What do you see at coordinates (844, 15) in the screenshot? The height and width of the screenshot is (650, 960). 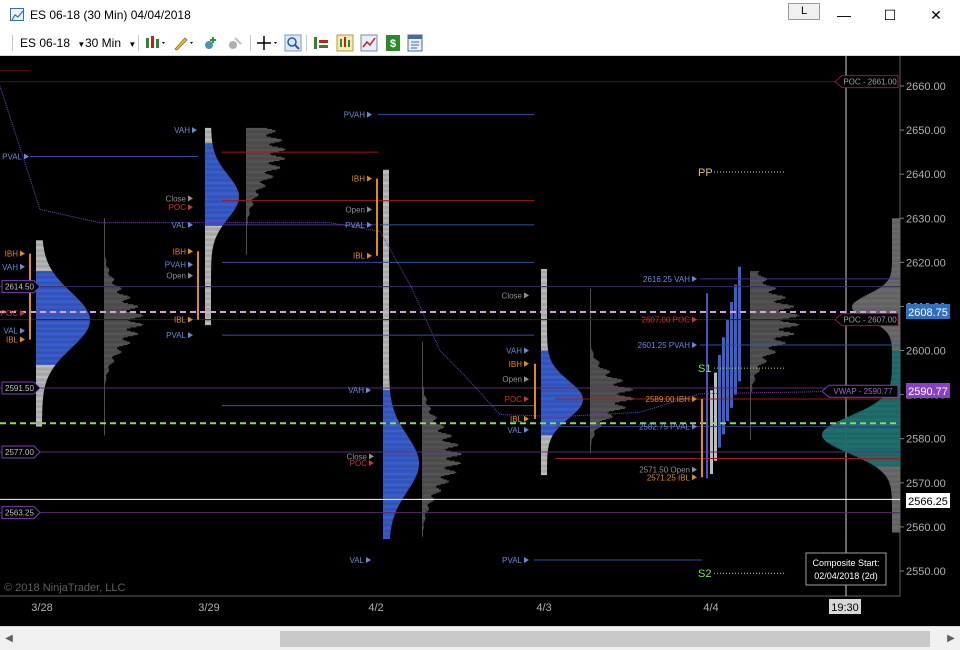 I see `minimize-button: —` at bounding box center [844, 15].